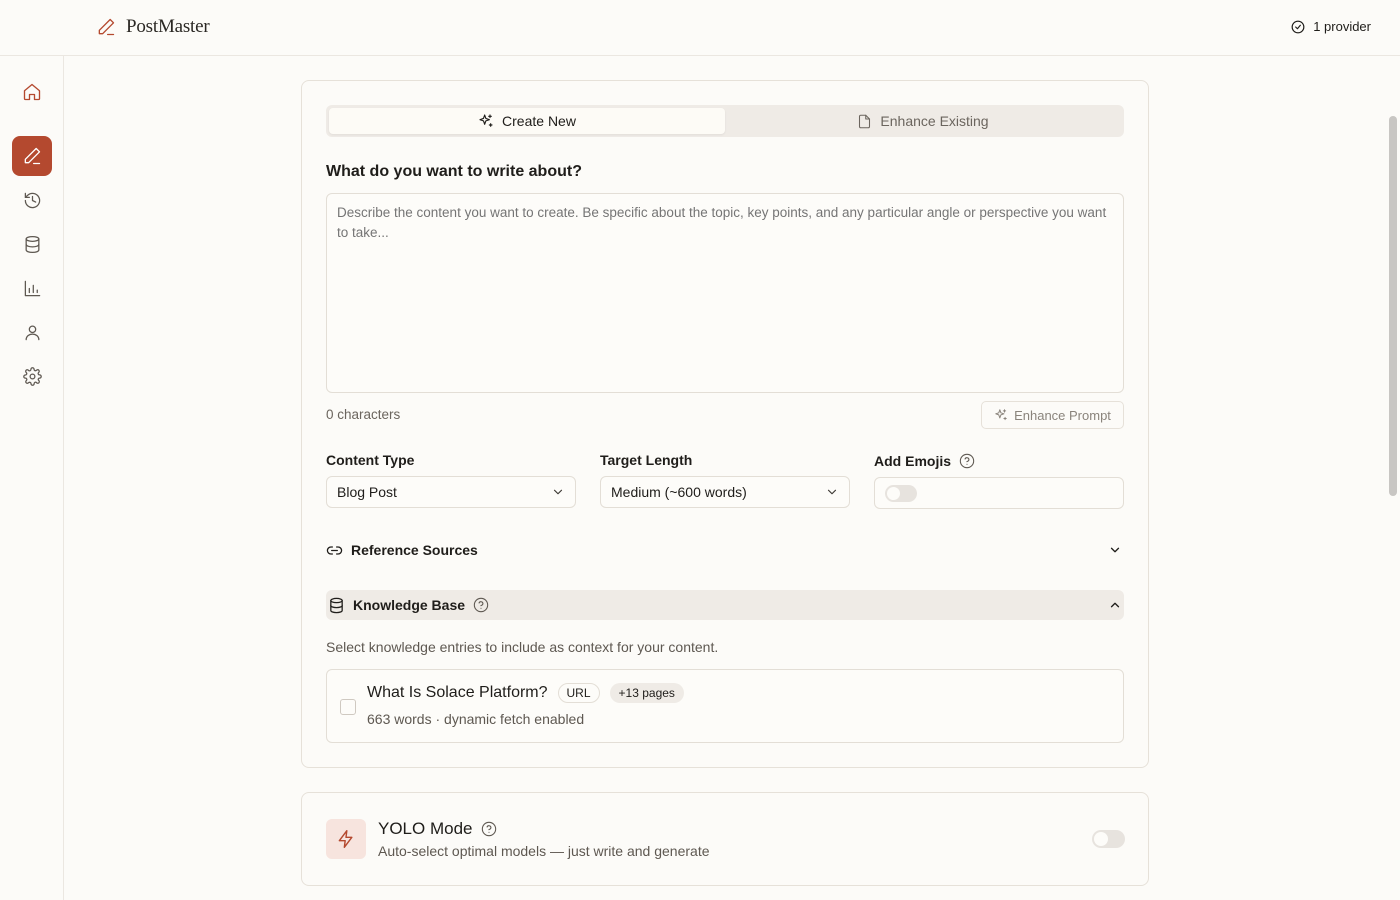 Image resolution: width=1400 pixels, height=900 pixels. I want to click on knowledge-entry-title-row: What Is Solace Platform? URL +13 pages, so click(525, 693).